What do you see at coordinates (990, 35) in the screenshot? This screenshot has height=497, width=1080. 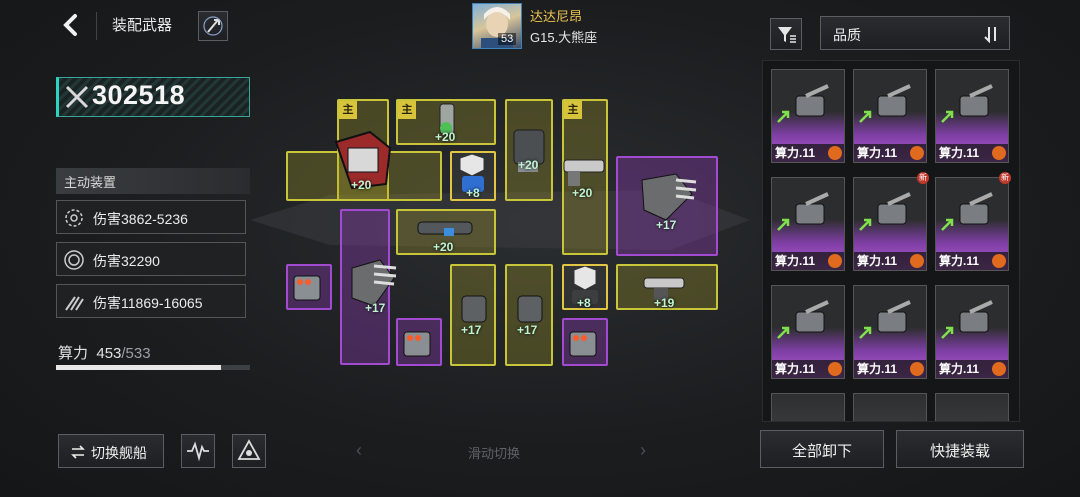 I see `sort-order-icon` at bounding box center [990, 35].